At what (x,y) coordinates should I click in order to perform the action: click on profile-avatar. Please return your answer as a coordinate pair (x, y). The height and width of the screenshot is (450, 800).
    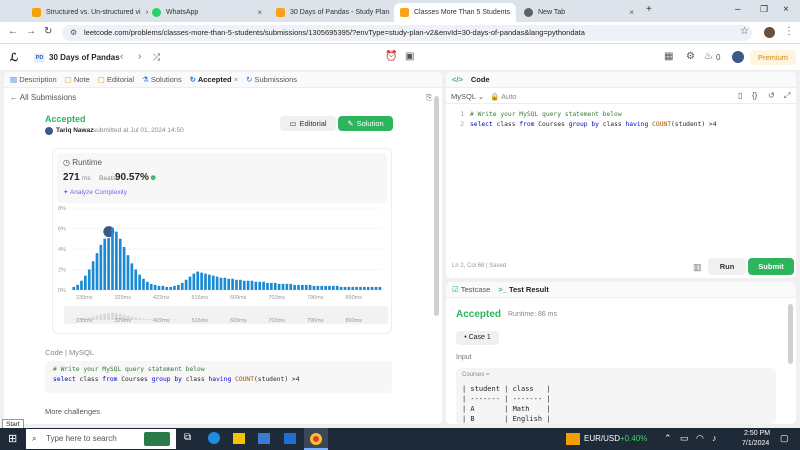
    Looking at the image, I should click on (769, 32).